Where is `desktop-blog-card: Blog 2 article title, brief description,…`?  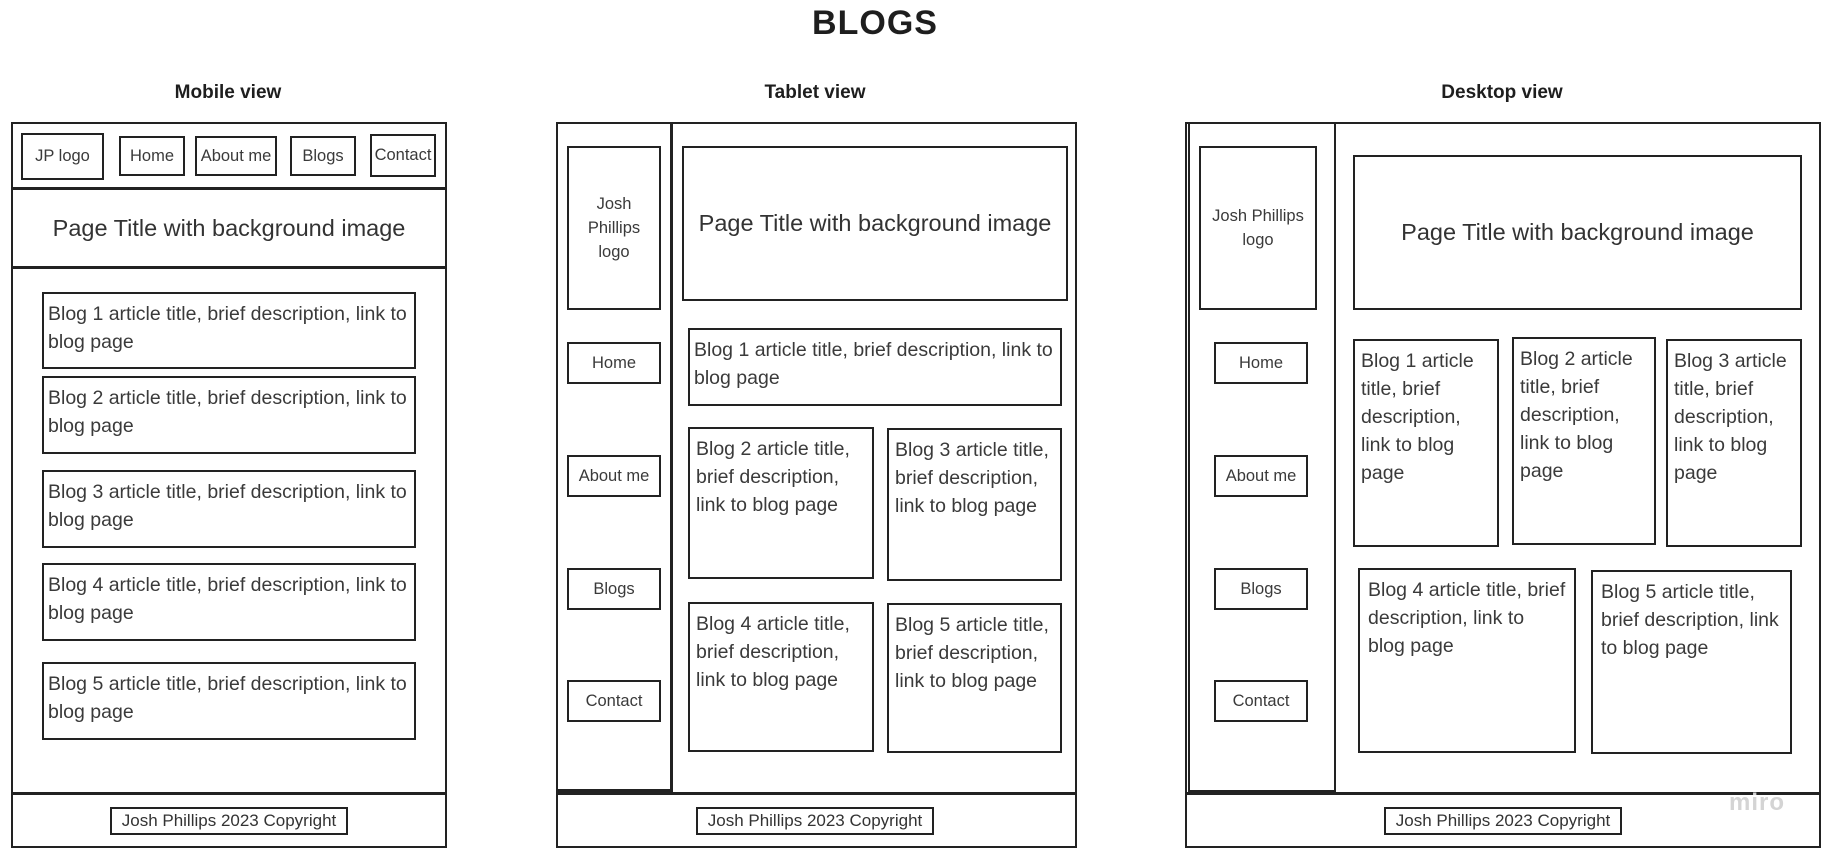
desktop-blog-card: Blog 2 article title, brief description,… is located at coordinates (1584, 441).